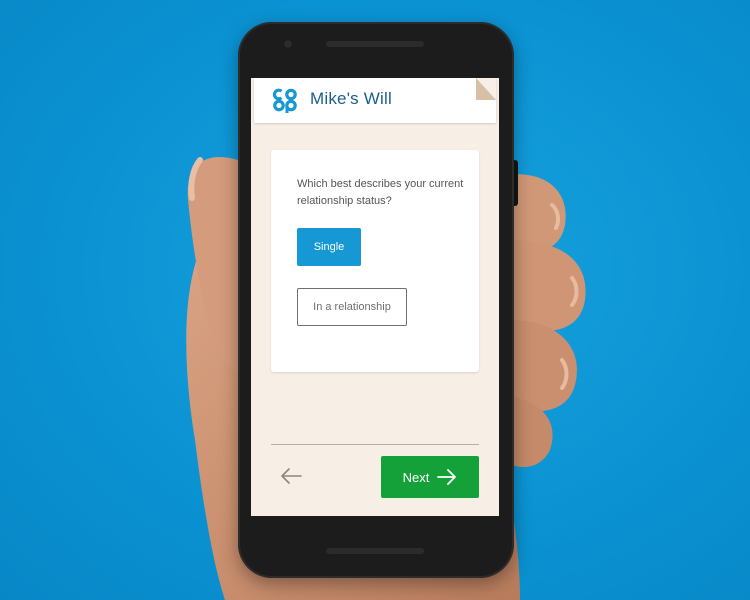 This screenshot has width=750, height=600. I want to click on arrow-right-icon, so click(447, 477).